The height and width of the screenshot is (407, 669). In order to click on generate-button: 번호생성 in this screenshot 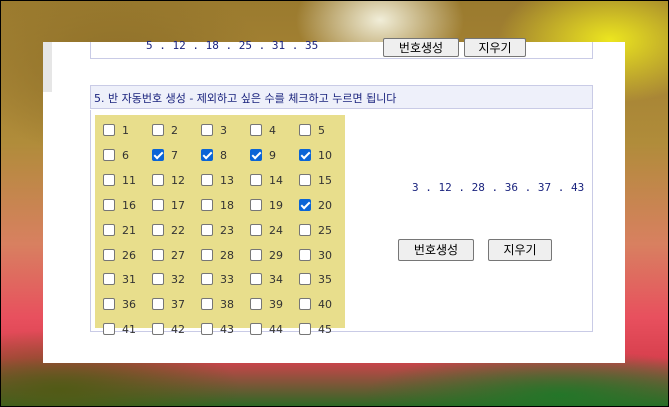, I will do `click(436, 250)`.